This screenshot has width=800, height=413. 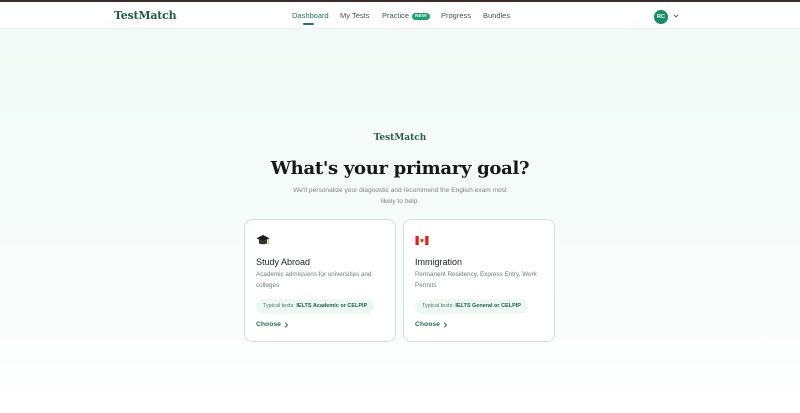 I want to click on page-title: What's your primary goal?, so click(x=400, y=168).